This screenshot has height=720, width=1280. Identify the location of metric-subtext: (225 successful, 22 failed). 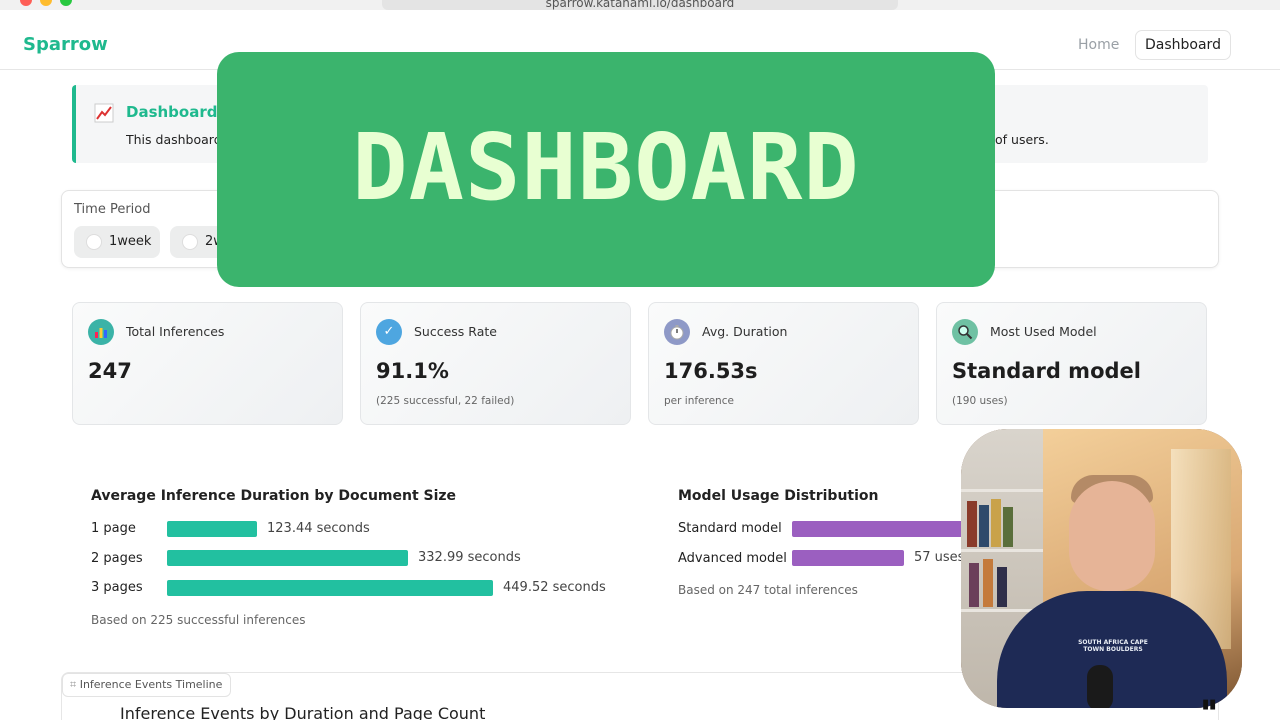
(445, 401).